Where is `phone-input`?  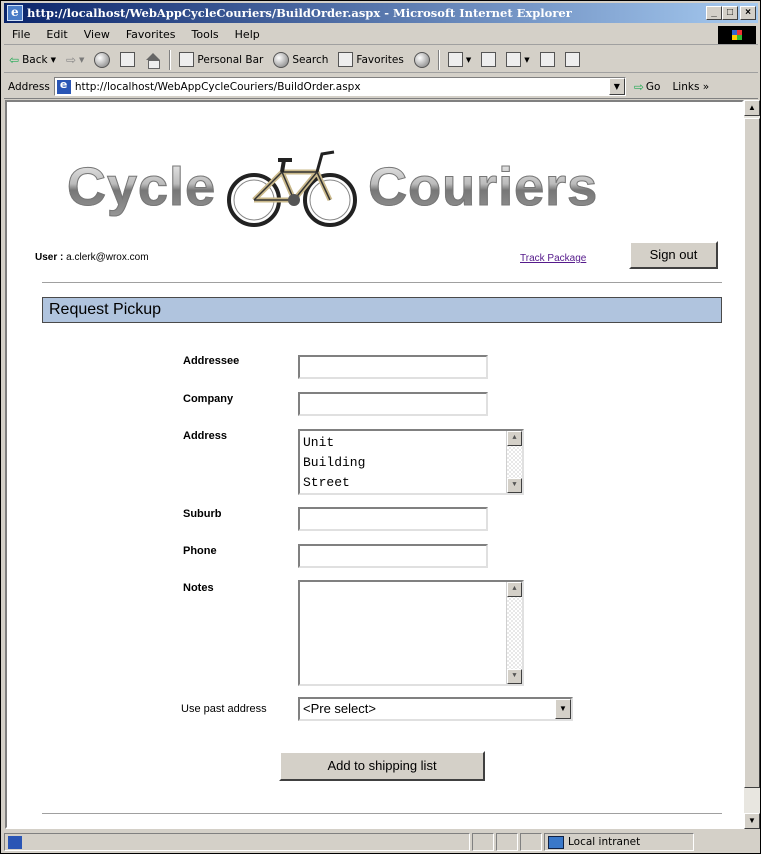 phone-input is located at coordinates (393, 556).